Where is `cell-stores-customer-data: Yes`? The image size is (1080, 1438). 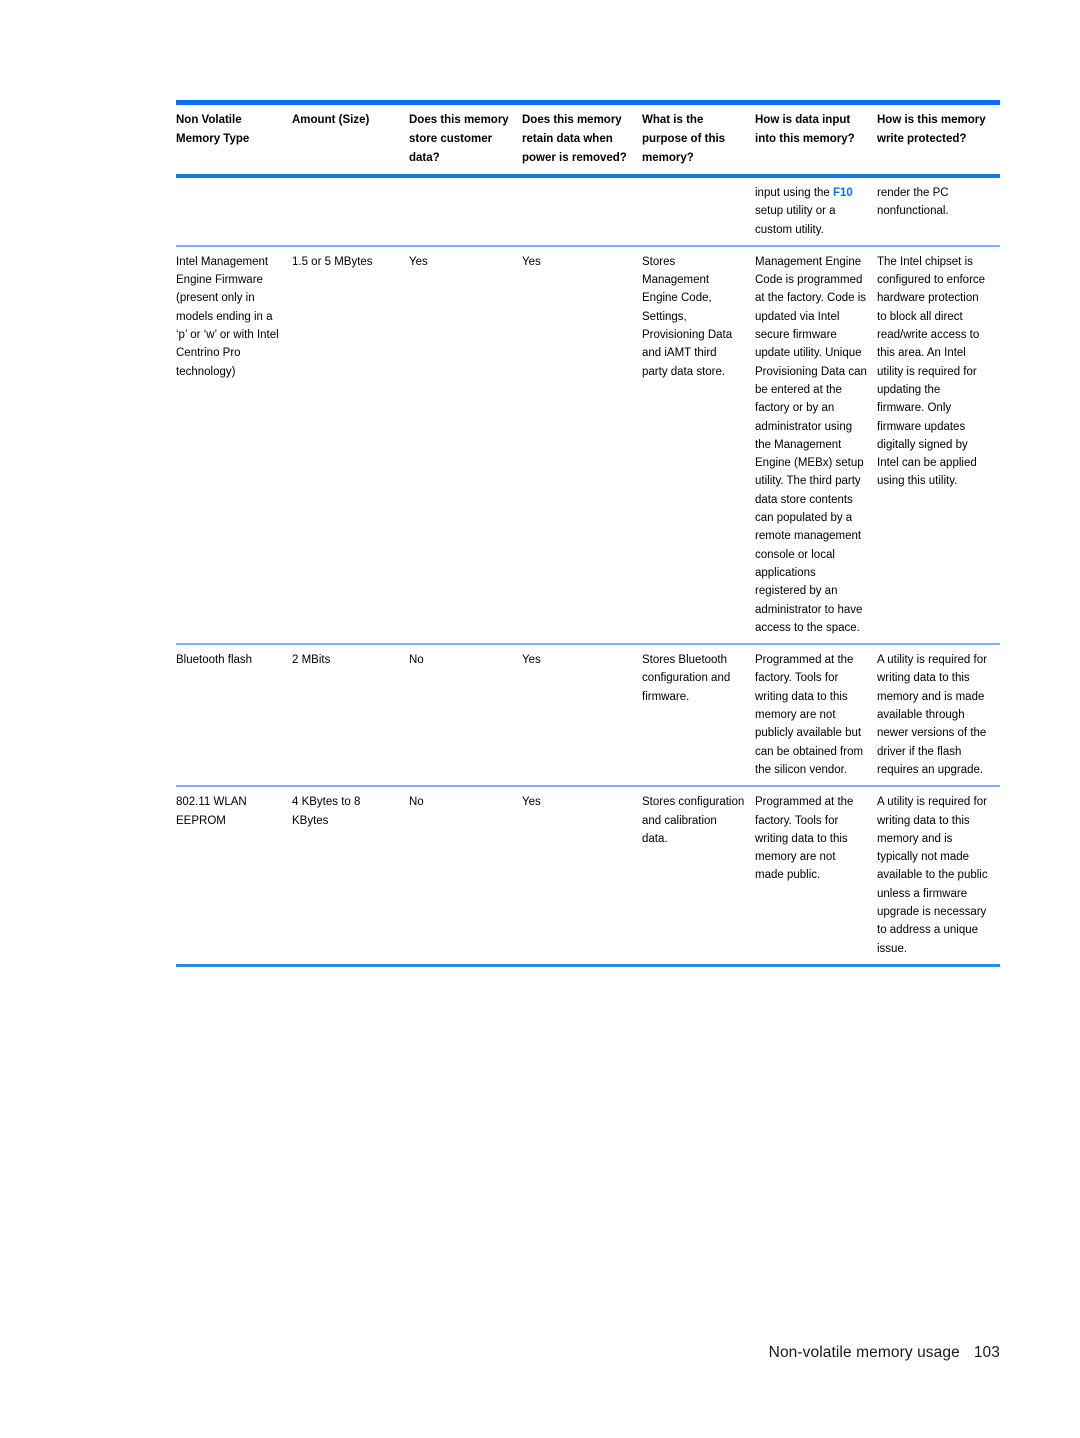
cell-stores-customer-data: Yes is located at coordinates (418, 261).